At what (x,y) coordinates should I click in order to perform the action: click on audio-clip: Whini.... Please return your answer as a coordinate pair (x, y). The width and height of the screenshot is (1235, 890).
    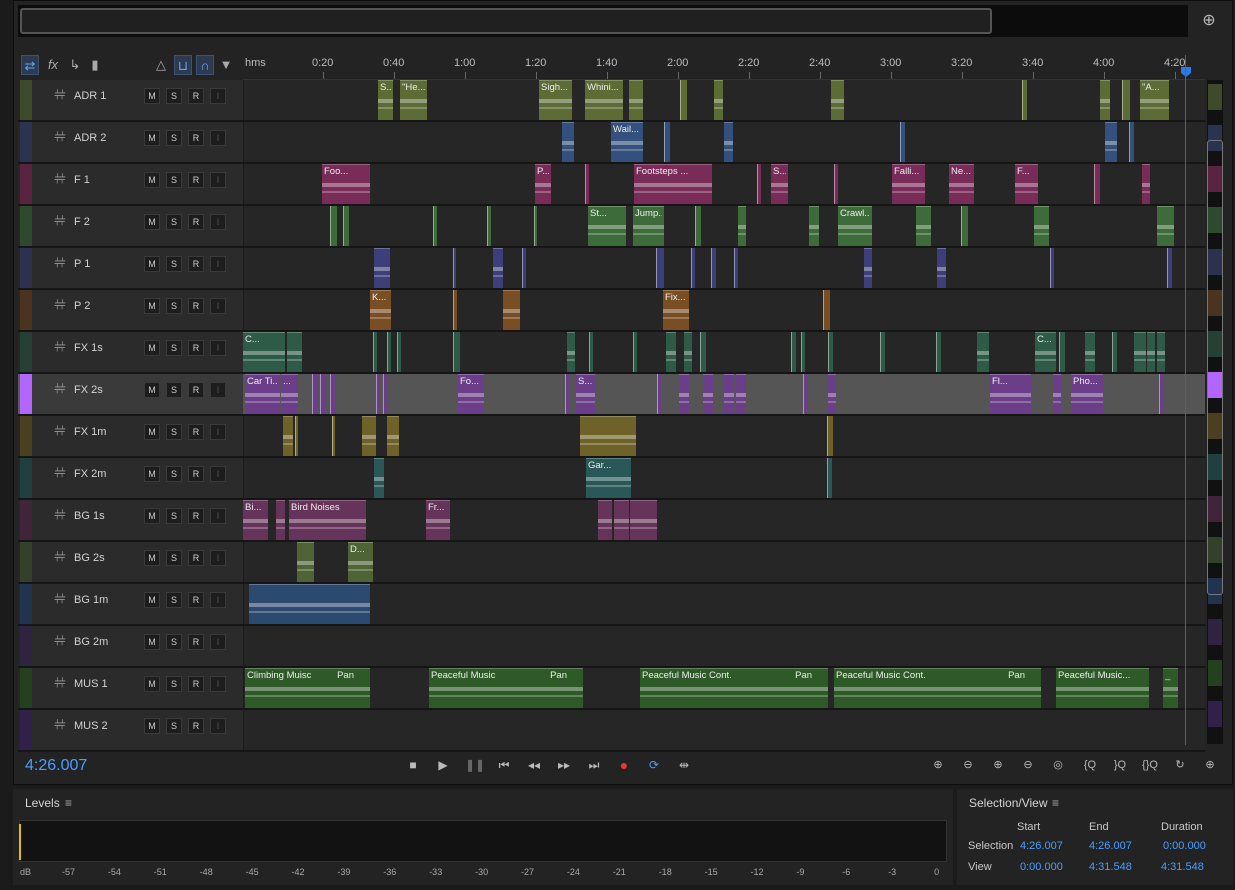
    Looking at the image, I should click on (604, 100).